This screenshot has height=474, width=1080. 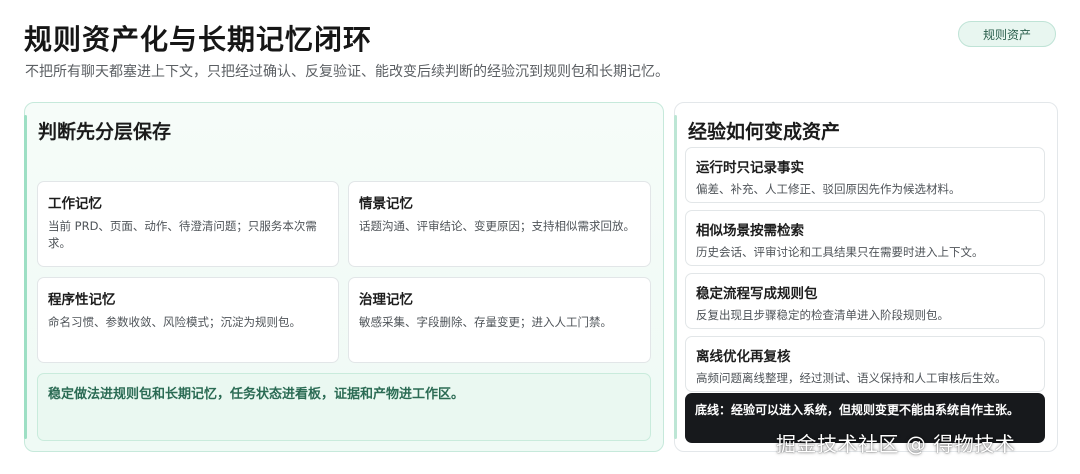 What do you see at coordinates (82, 300) in the screenshot?
I see `card-title: 程序性记忆` at bounding box center [82, 300].